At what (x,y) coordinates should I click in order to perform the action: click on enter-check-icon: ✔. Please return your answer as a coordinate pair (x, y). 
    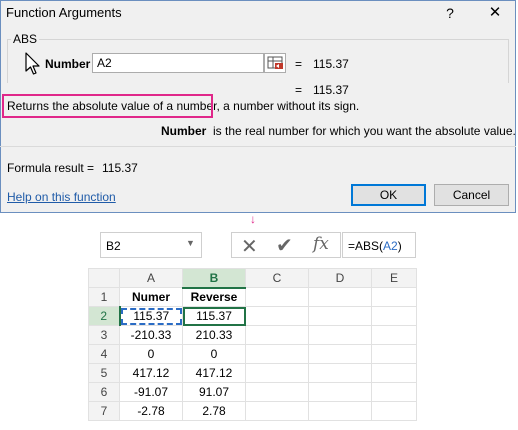
    Looking at the image, I should click on (284, 245).